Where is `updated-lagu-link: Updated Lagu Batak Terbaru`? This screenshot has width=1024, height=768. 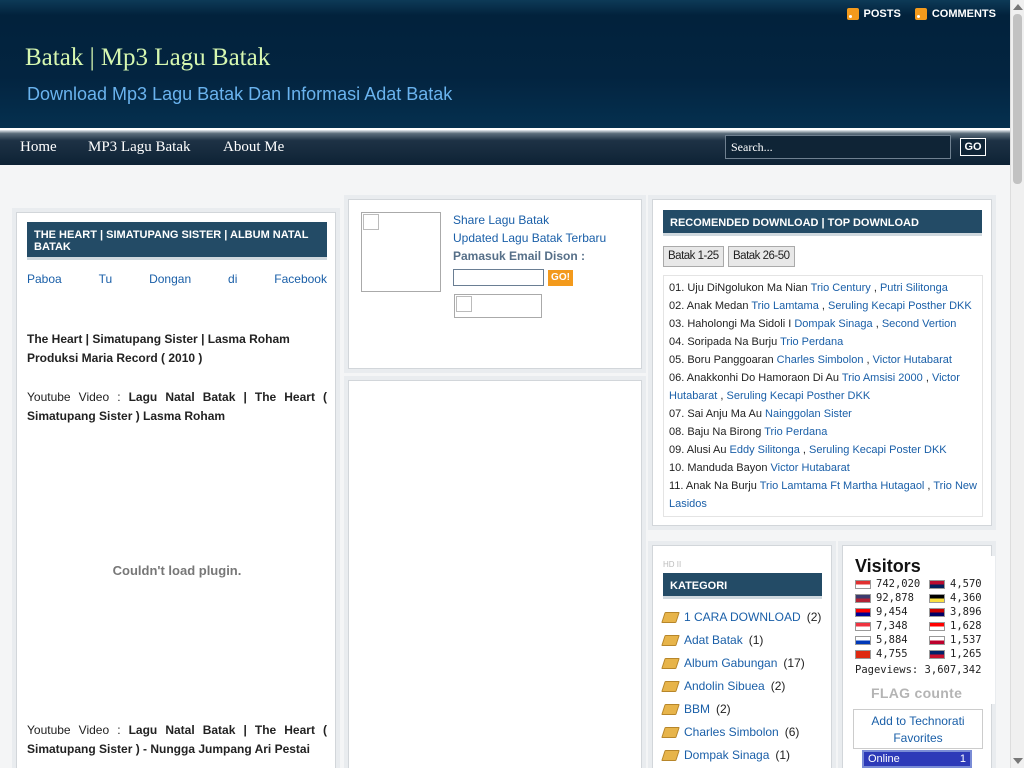
updated-lagu-link: Updated Lagu Batak Terbaru is located at coordinates (529, 238).